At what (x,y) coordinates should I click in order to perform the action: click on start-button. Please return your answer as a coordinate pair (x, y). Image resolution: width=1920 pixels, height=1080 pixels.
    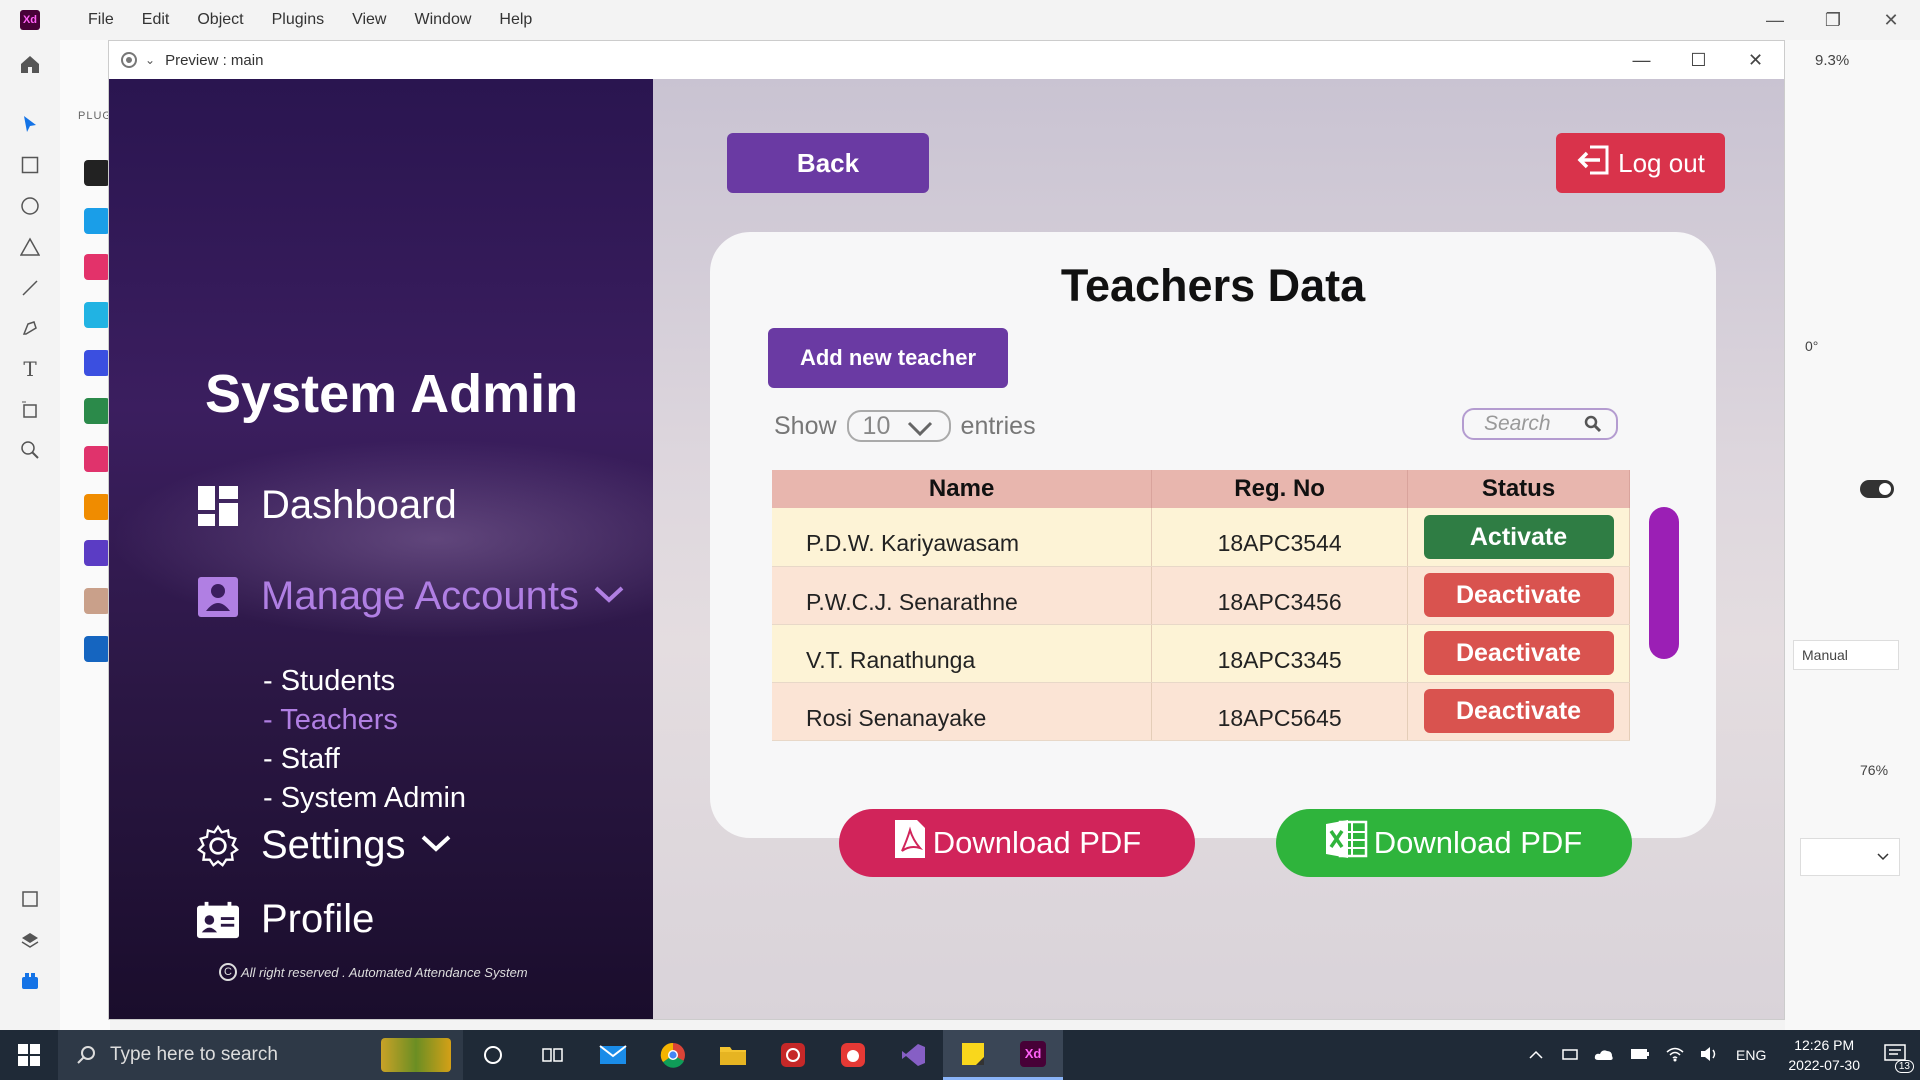
    Looking at the image, I should click on (29, 1055).